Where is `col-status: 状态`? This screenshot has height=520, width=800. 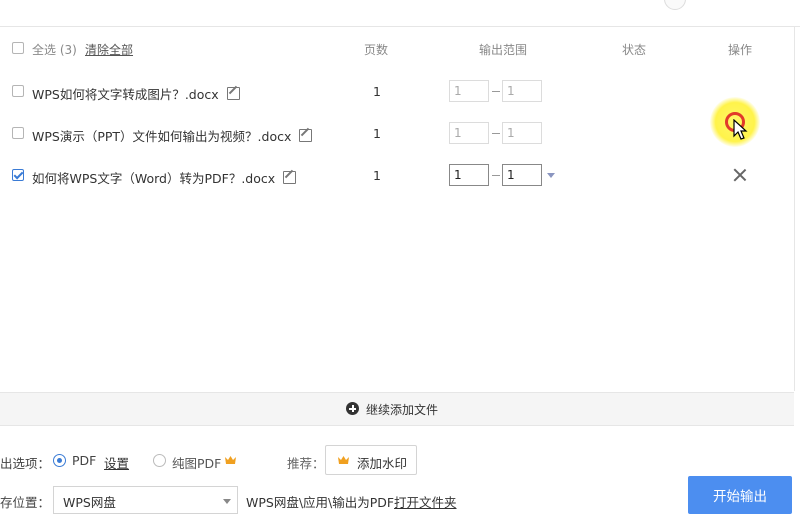
col-status: 状态 is located at coordinates (634, 50).